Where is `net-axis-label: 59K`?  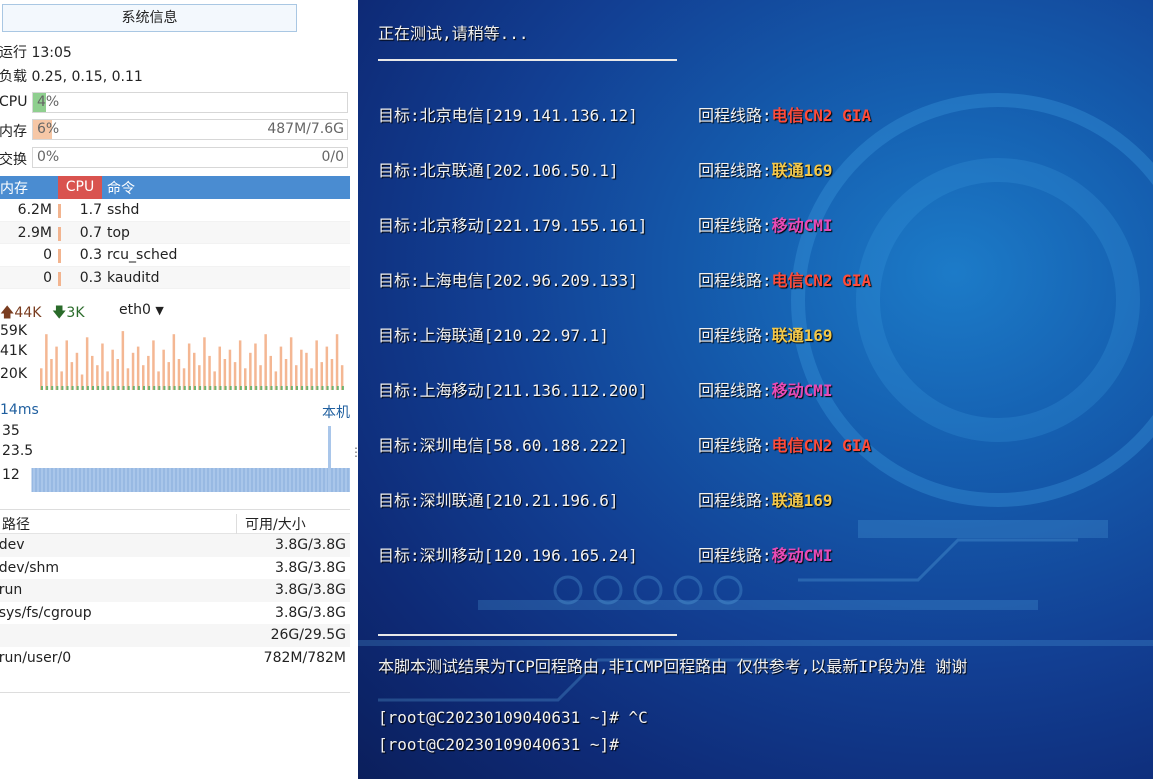
net-axis-label: 59K is located at coordinates (14, 331).